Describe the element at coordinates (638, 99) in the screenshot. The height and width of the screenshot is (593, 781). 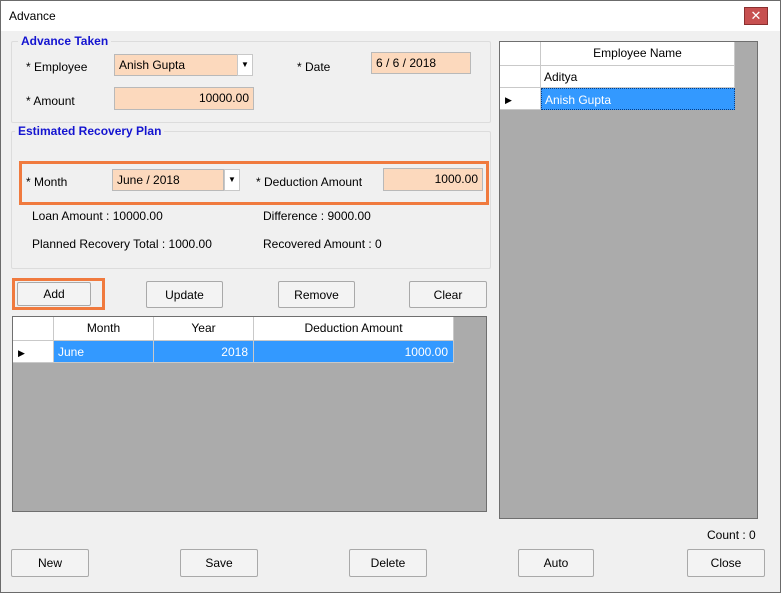
I see `employee-row-selected: Anish Gupta` at that location.